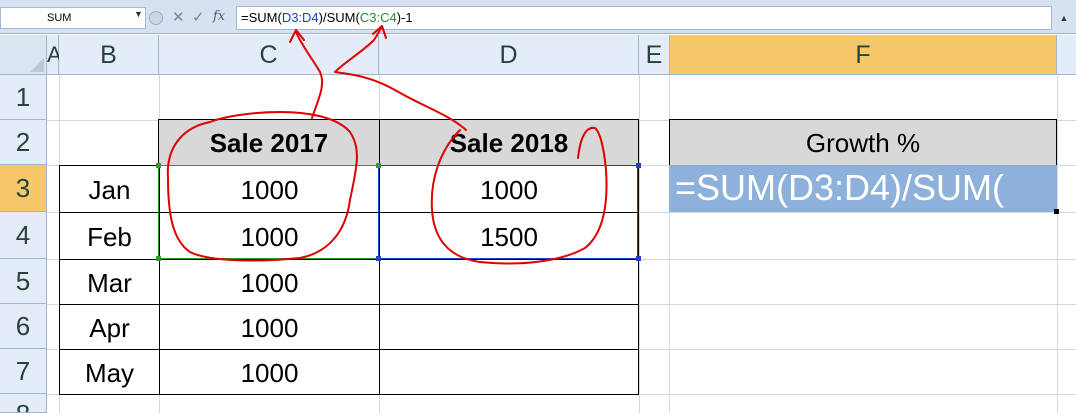  Describe the element at coordinates (519, 195) in the screenshot. I see `annotation-circle-sale-2018` at that location.